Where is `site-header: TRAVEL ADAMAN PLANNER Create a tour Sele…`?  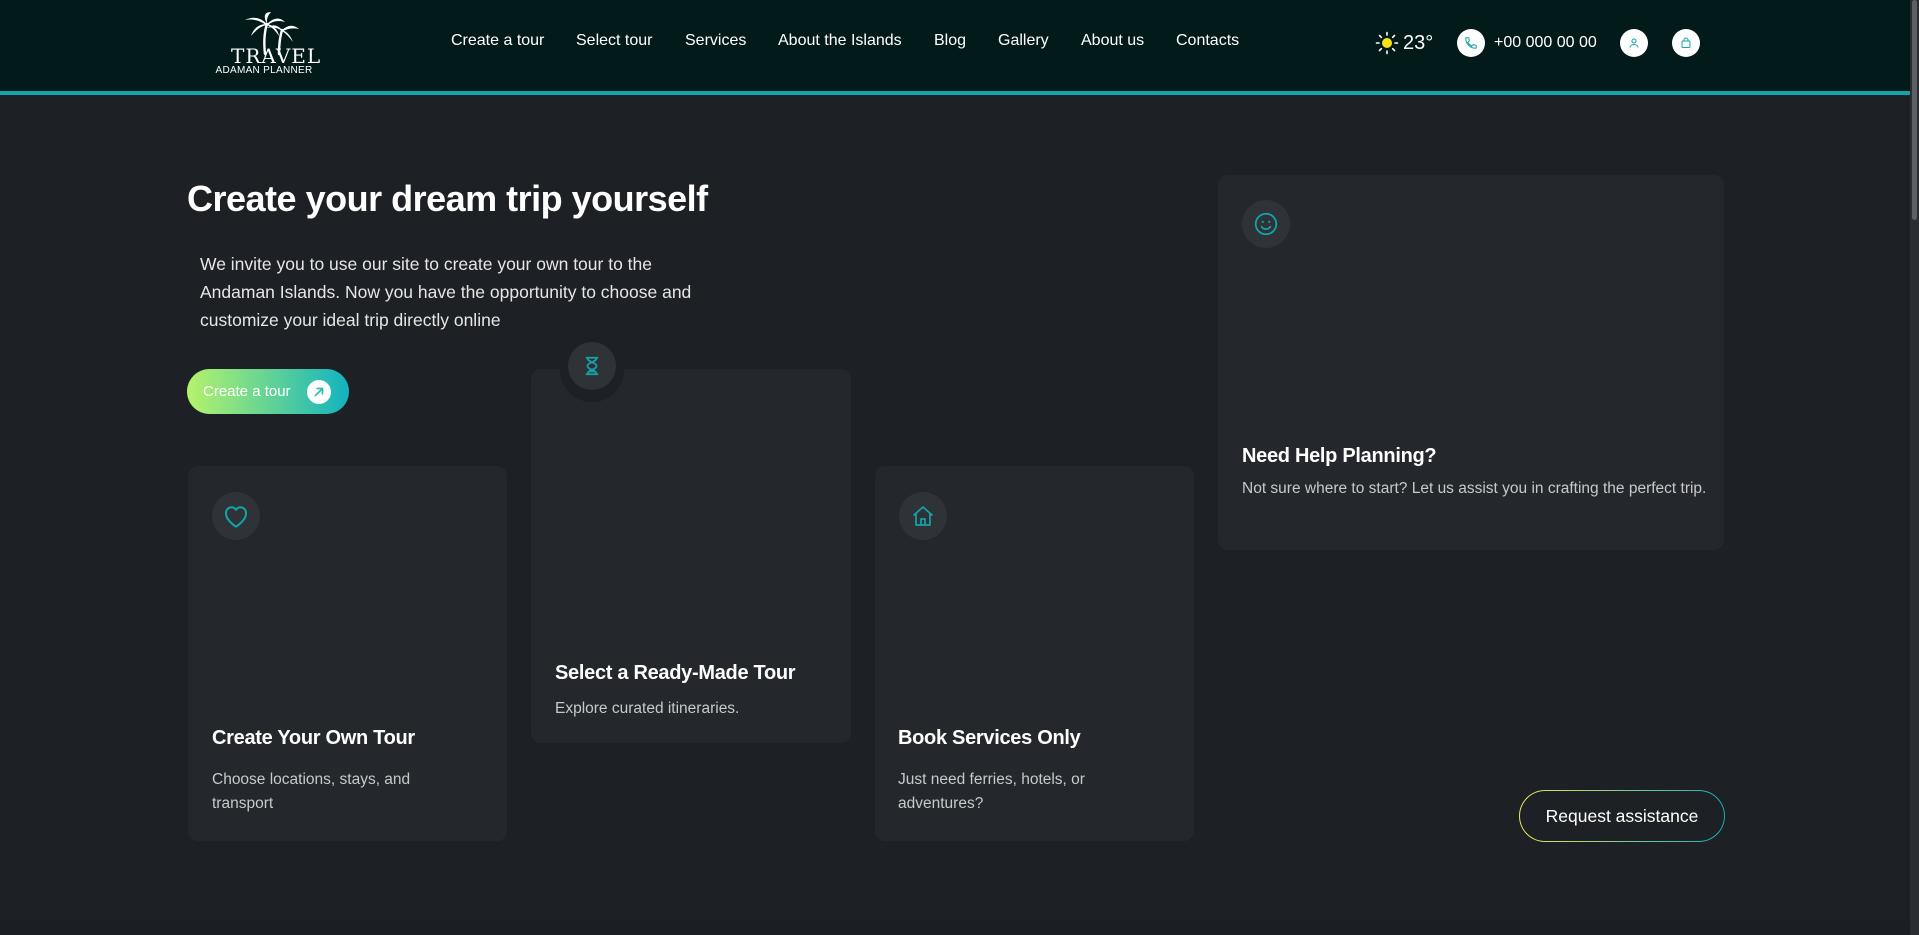
site-header: TRAVEL ADAMAN PLANNER Create a tour Sele… is located at coordinates (955, 47).